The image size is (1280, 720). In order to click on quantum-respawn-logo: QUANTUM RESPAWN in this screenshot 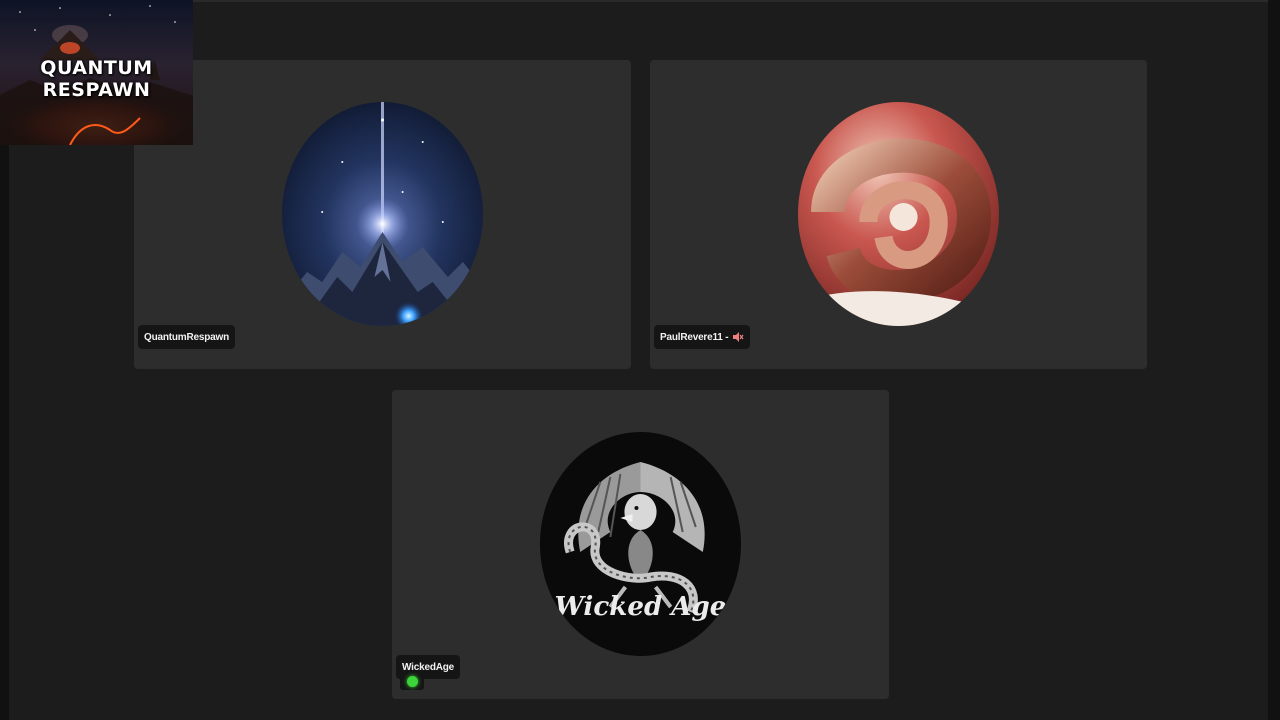, I will do `click(96, 72)`.